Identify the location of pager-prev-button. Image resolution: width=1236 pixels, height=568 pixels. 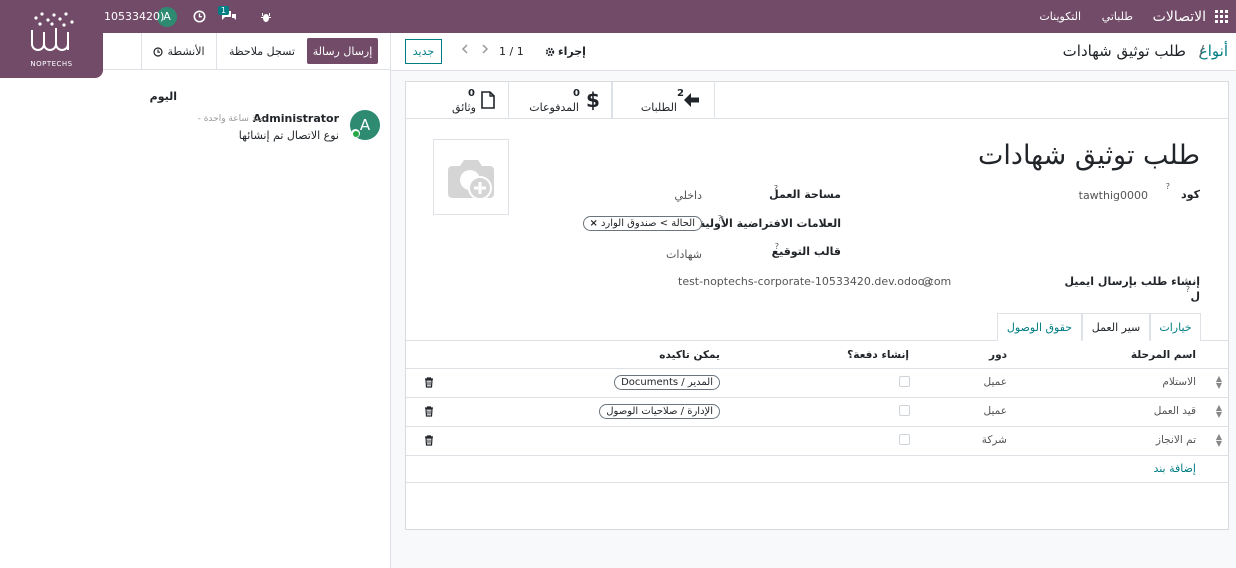
(465, 49).